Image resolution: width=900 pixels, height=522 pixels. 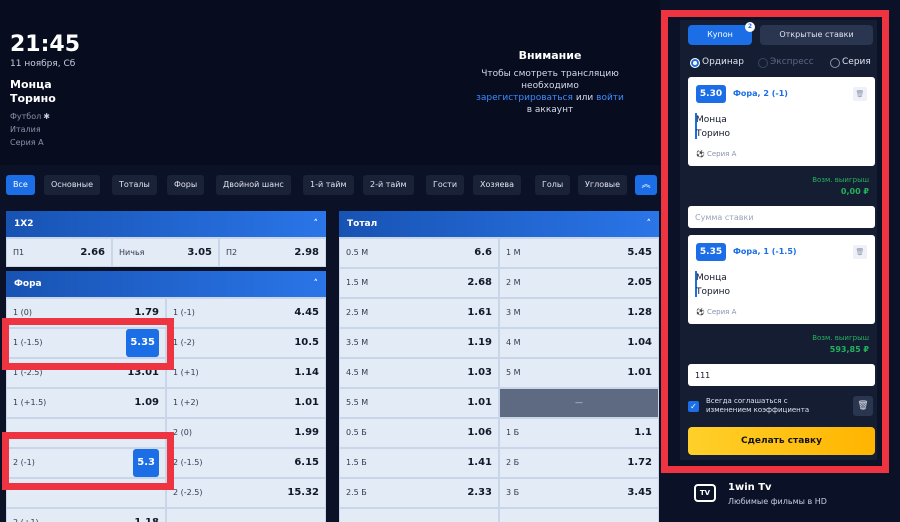 I want to click on odd-cell: 3 Б 3.45, so click(x=579, y=493).